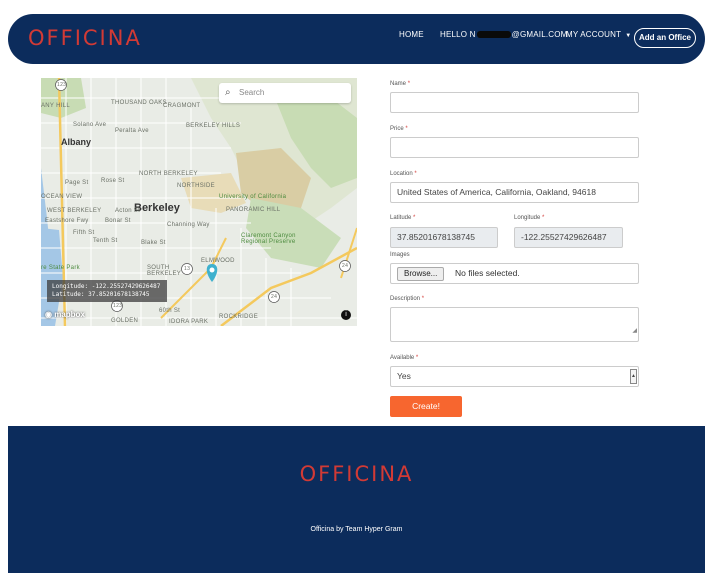 The width and height of the screenshot is (713, 573). What do you see at coordinates (665, 38) in the screenshot?
I see `add-office-button: Add an Office` at bounding box center [665, 38].